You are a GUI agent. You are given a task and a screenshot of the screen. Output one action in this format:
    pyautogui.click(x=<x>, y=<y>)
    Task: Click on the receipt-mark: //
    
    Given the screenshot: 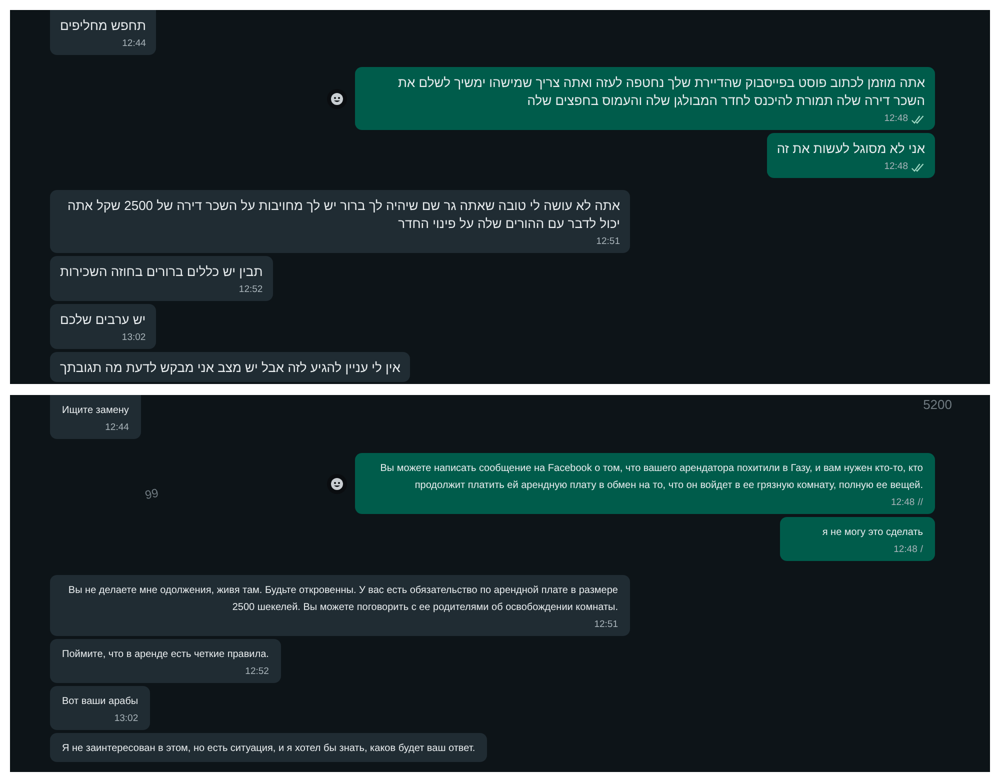 What is the action you would take?
    pyautogui.click(x=920, y=503)
    